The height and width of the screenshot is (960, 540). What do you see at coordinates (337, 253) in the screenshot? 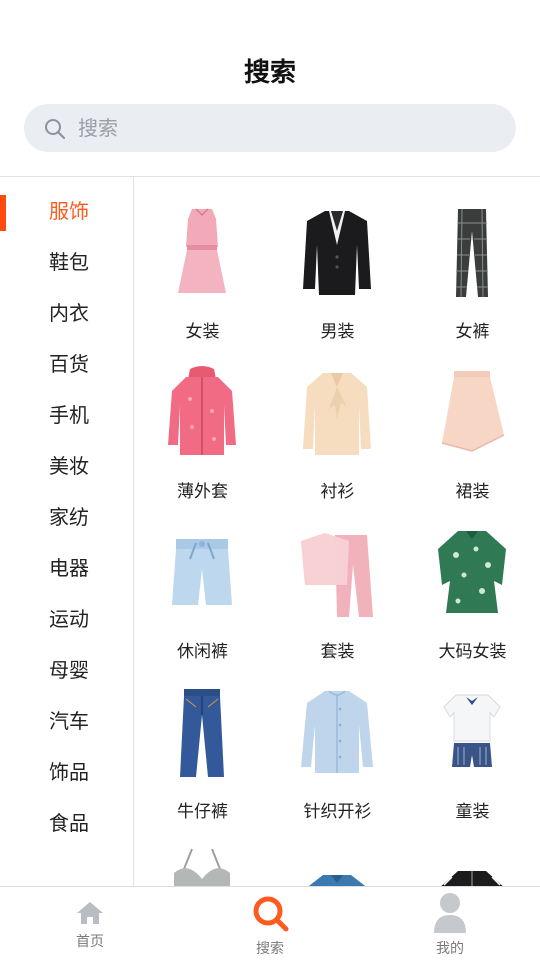
I see `blazer-icon` at bounding box center [337, 253].